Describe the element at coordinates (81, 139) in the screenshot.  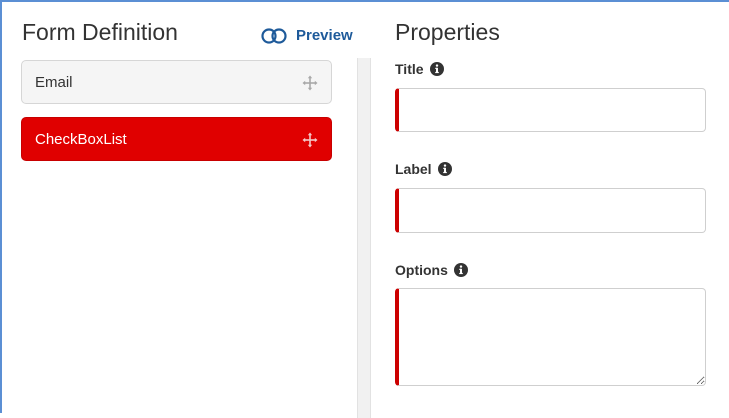
I see `form-field-label: CheckBoxList` at that location.